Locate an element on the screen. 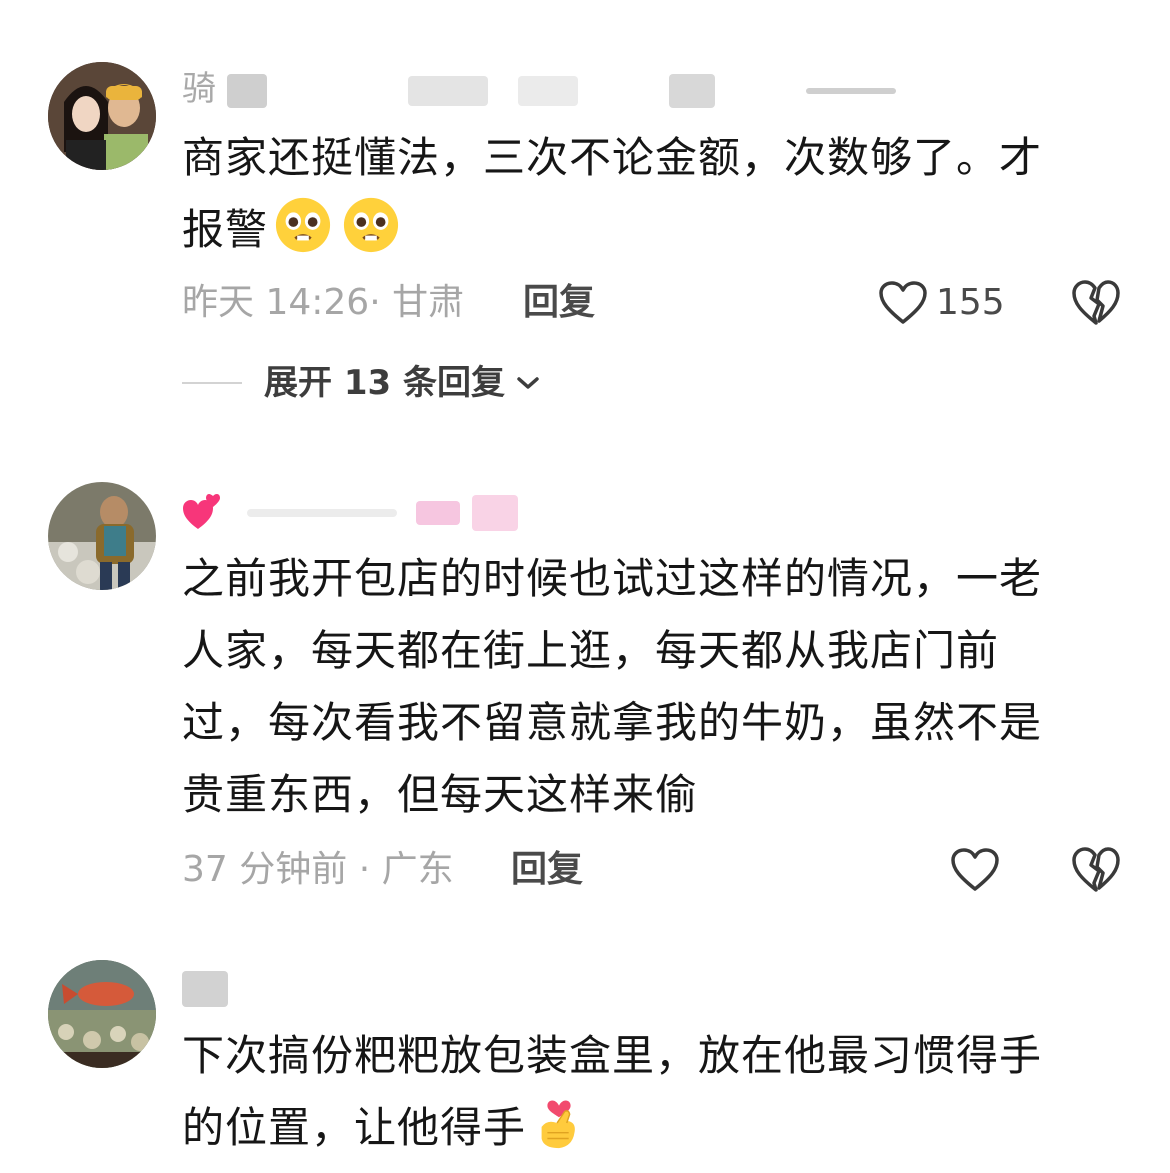 The width and height of the screenshot is (1170, 1173). content-line: 报警 is located at coordinates (642, 230).